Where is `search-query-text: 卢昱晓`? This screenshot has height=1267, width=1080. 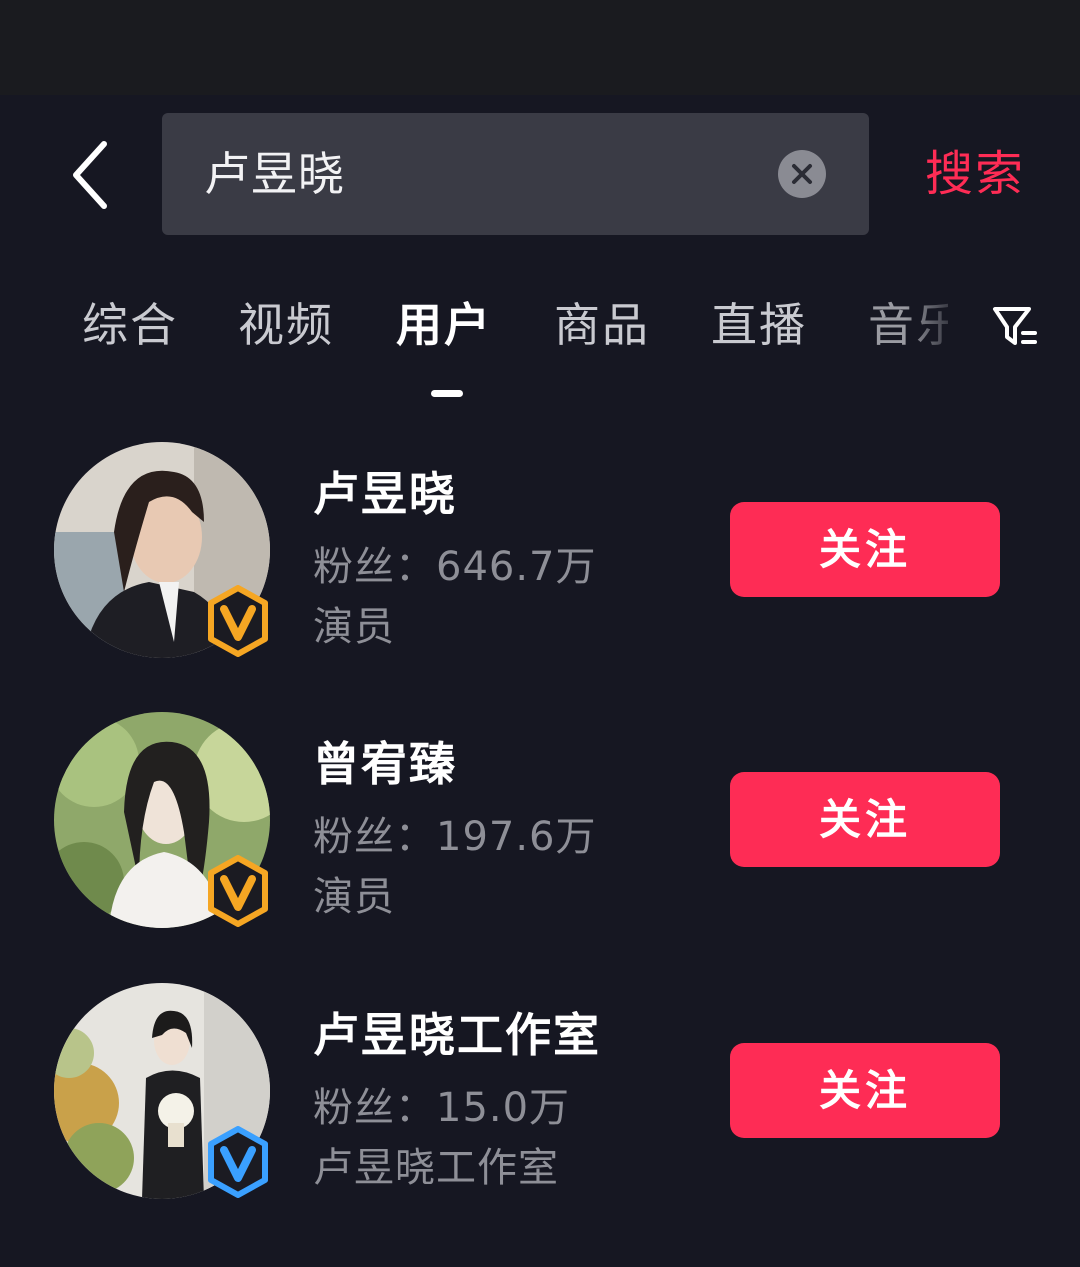 search-query-text: 卢昱晓 is located at coordinates (274, 174).